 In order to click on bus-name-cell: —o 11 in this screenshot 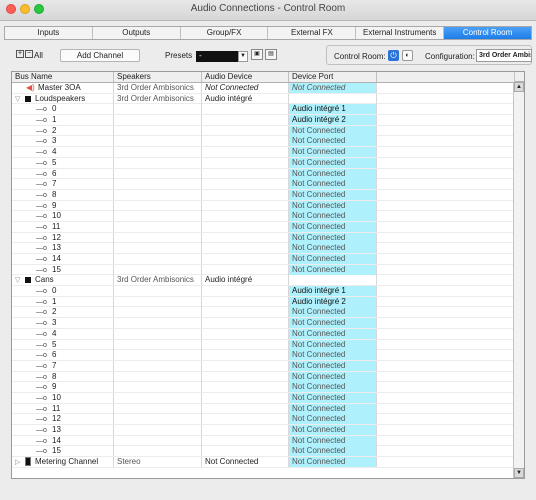, I will do `click(63, 408)`.